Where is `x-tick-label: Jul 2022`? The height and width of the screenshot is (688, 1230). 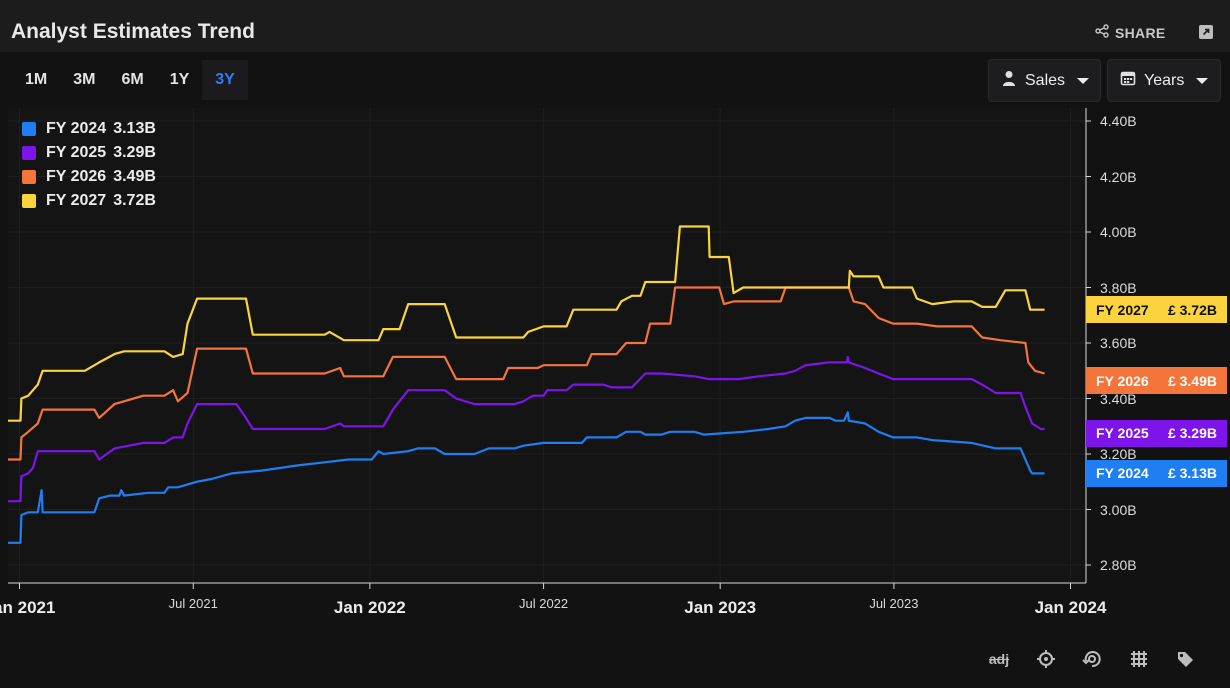
x-tick-label: Jul 2022 is located at coordinates (543, 603).